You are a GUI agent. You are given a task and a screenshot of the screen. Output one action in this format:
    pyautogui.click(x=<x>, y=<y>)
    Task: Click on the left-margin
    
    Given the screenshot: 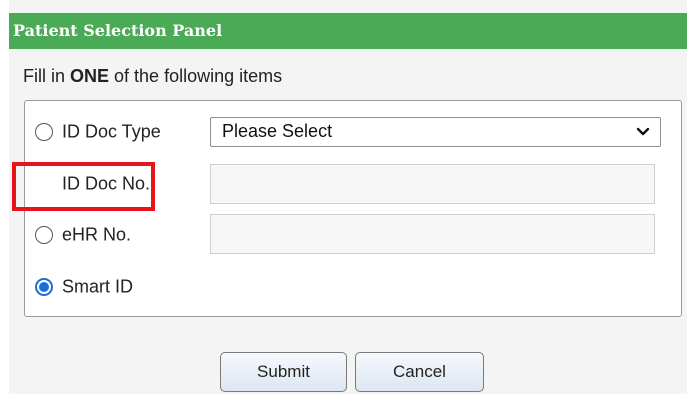 What is the action you would take?
    pyautogui.click(x=4, y=197)
    